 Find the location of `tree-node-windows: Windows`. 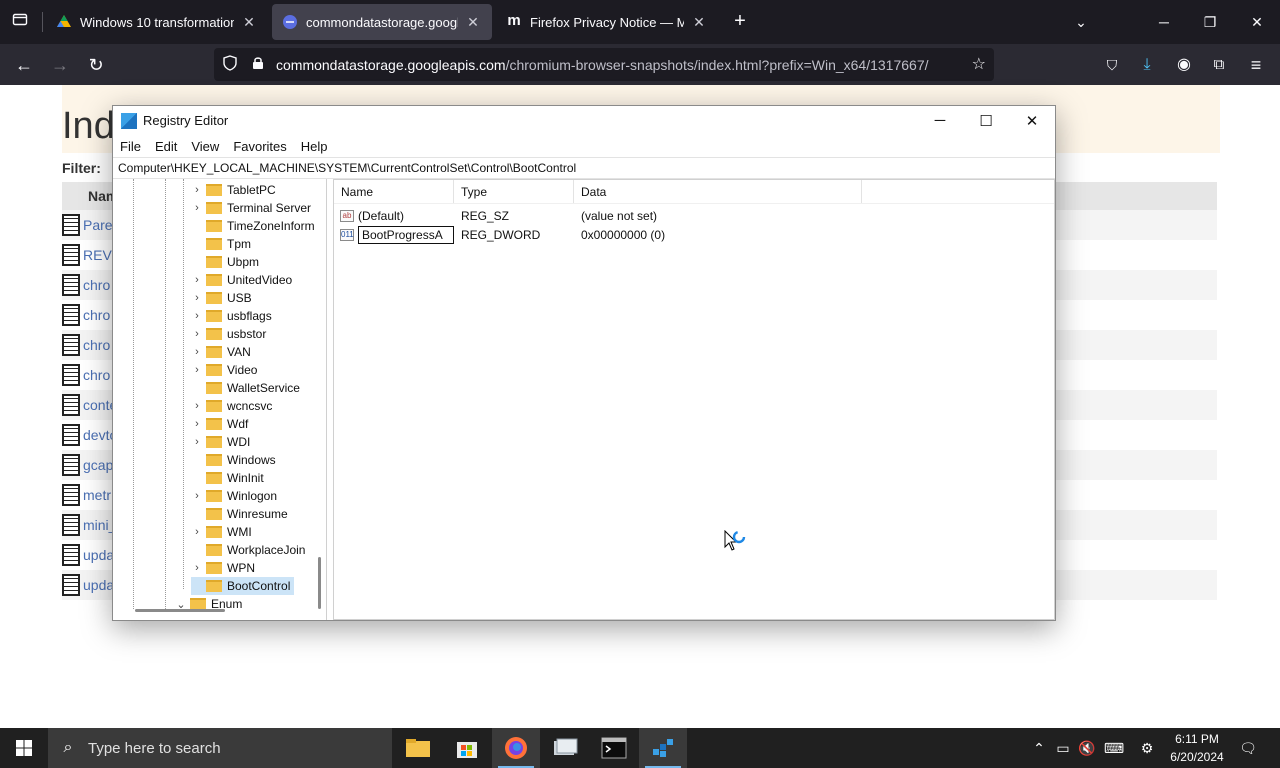

tree-node-windows: Windows is located at coordinates (233, 460).